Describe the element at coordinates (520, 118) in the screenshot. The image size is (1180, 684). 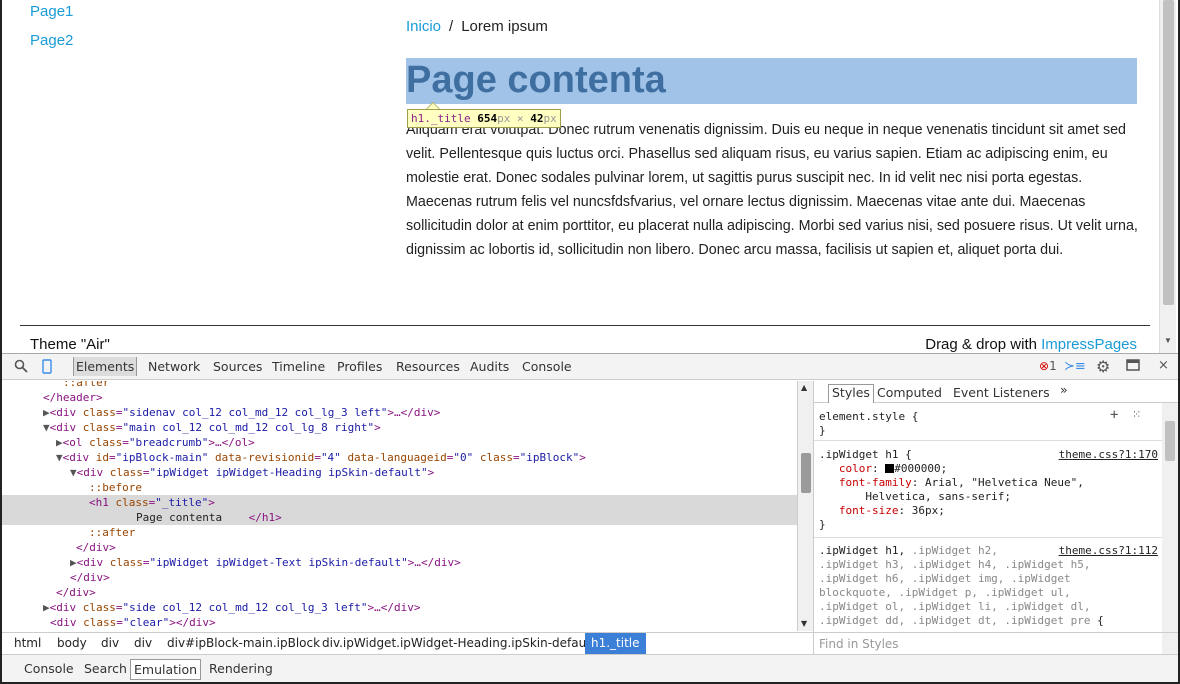
I see `tooltip-times: ×` at that location.